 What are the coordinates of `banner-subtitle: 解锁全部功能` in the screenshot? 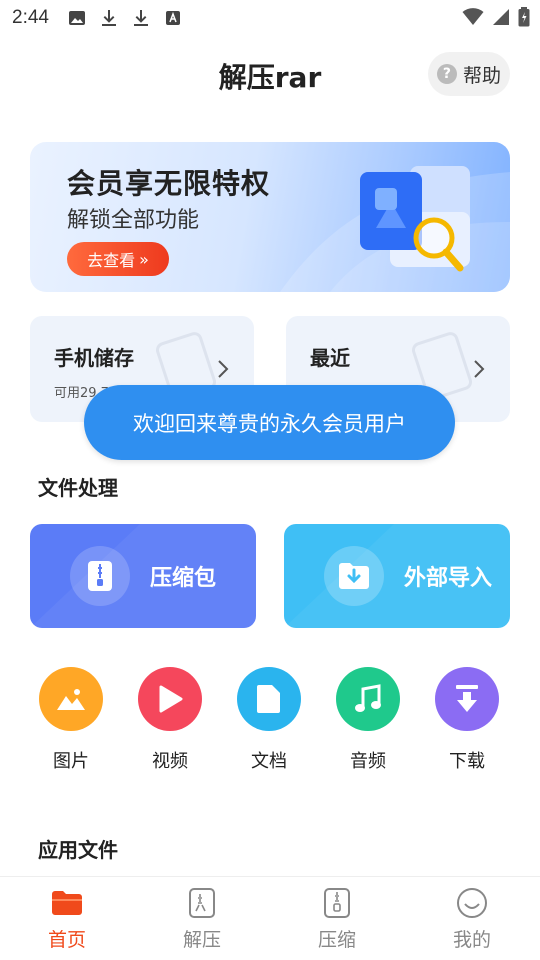 It's located at (133, 220).